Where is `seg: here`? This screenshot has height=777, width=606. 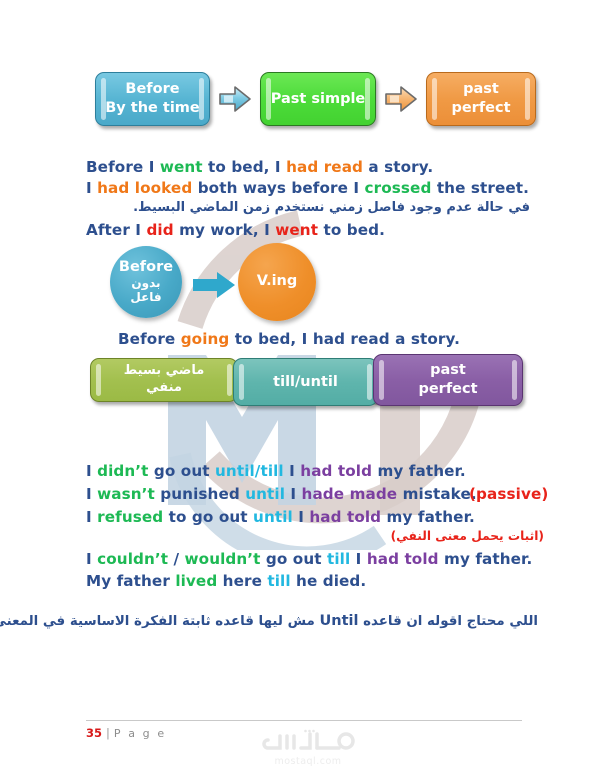 seg: here is located at coordinates (242, 581).